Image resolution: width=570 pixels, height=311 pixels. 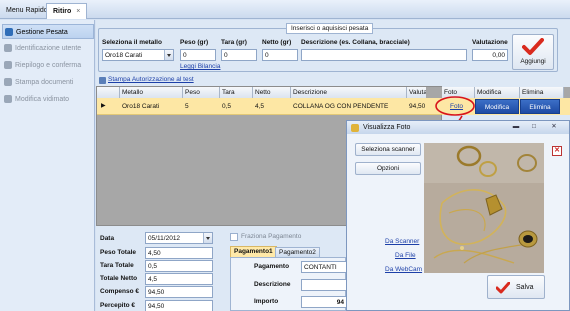 I want to click on user-icon, so click(x=8, y=48).